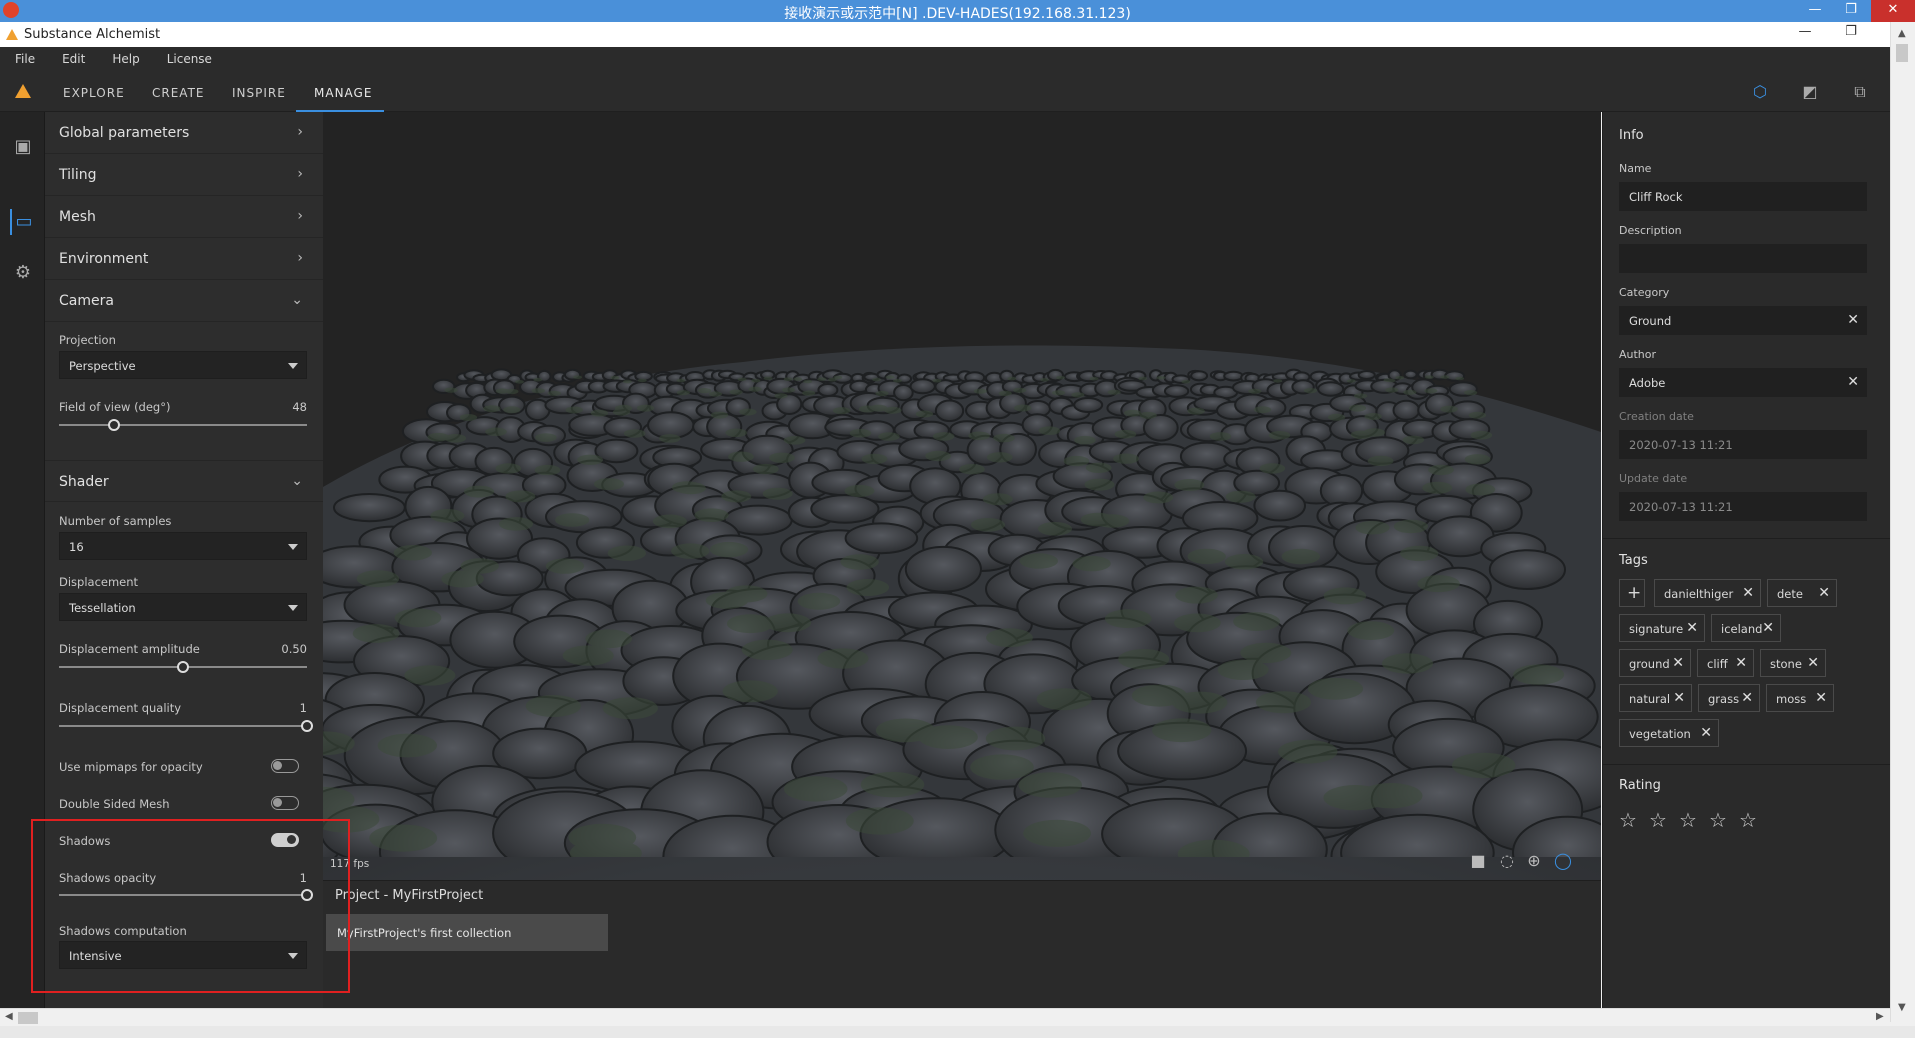 The height and width of the screenshot is (1038, 1915). I want to click on menu-license: License, so click(188, 59).